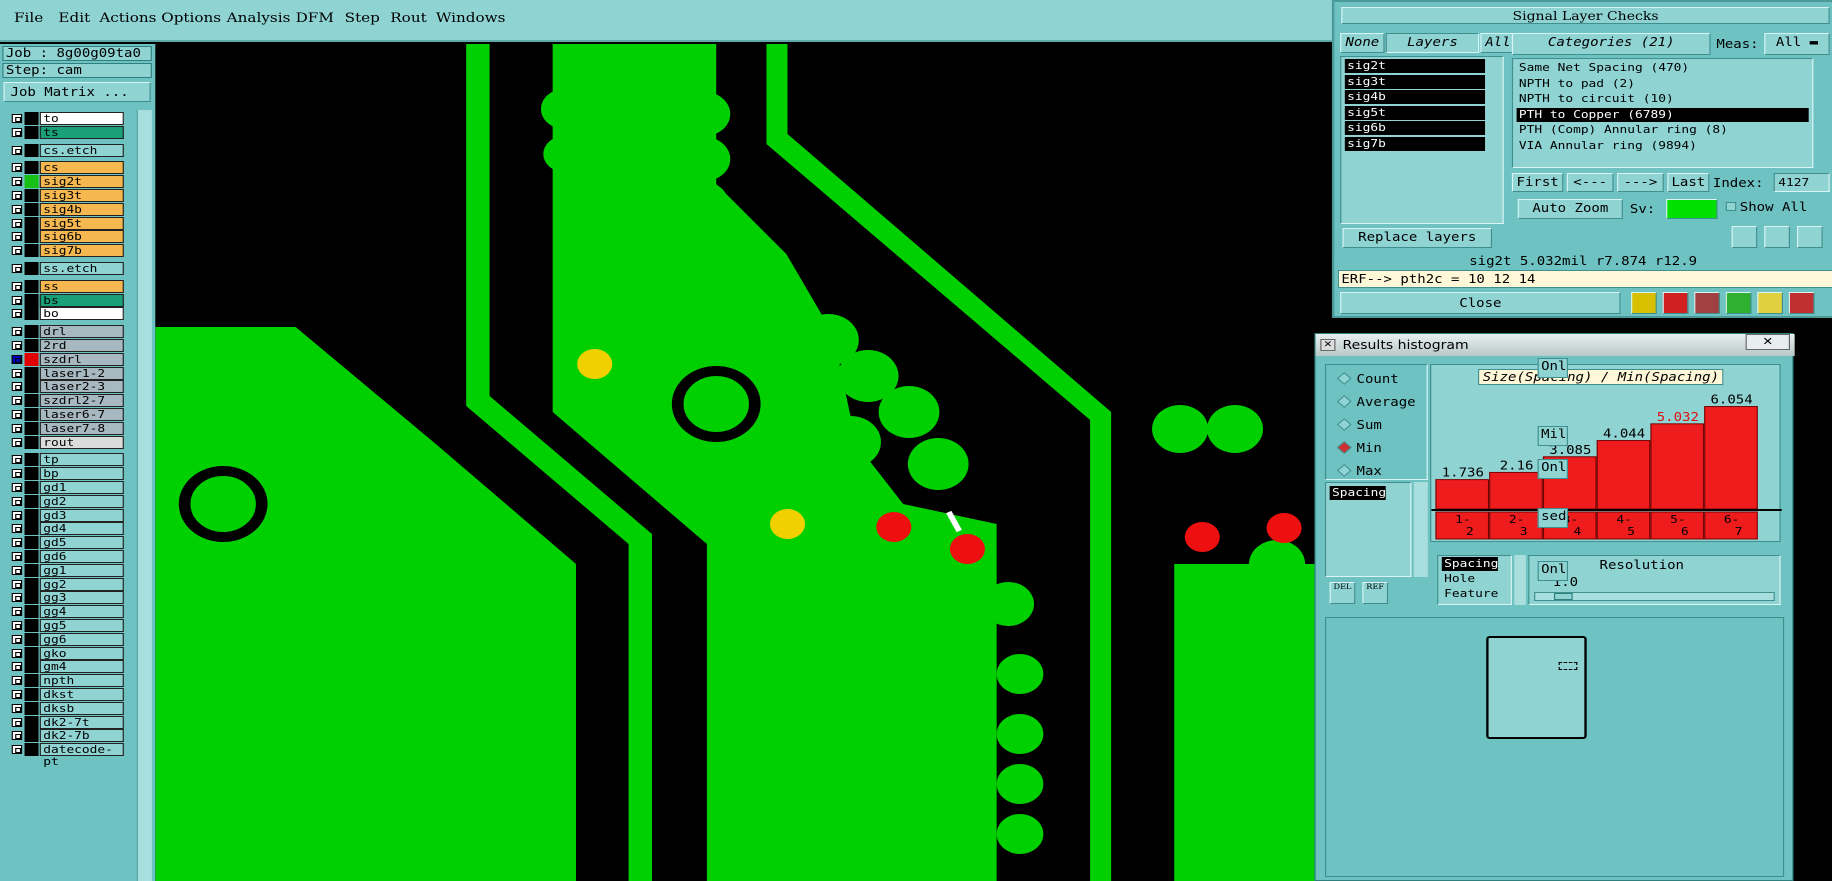 Image resolution: width=1832 pixels, height=881 pixels. Describe the element at coordinates (67, 612) in the screenshot. I see `layer-row: gg4` at that location.